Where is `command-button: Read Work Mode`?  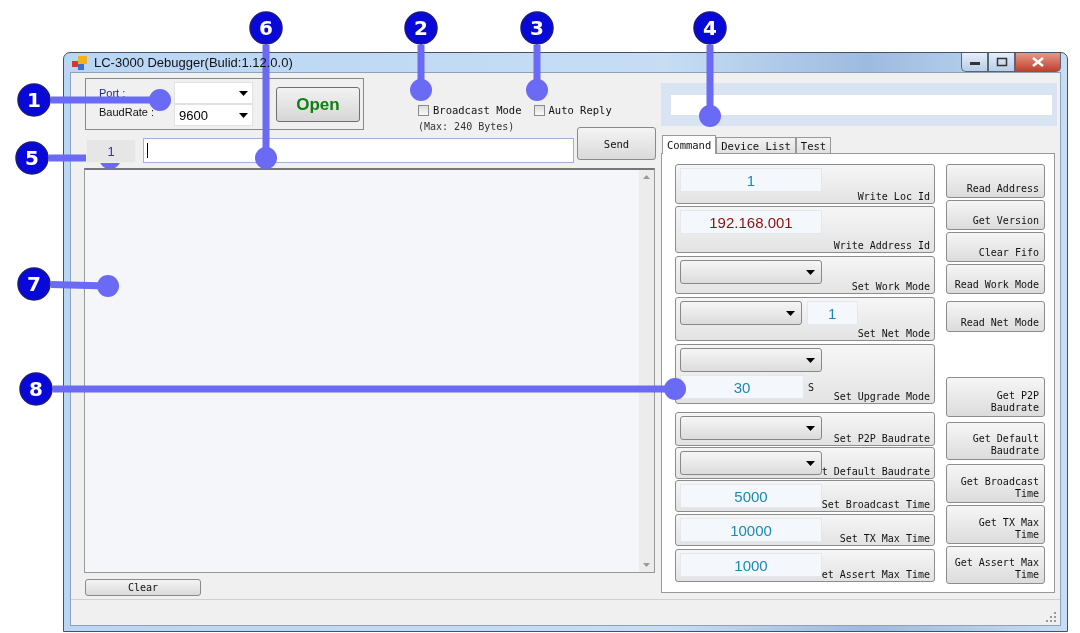
command-button: Read Work Mode is located at coordinates (995, 279).